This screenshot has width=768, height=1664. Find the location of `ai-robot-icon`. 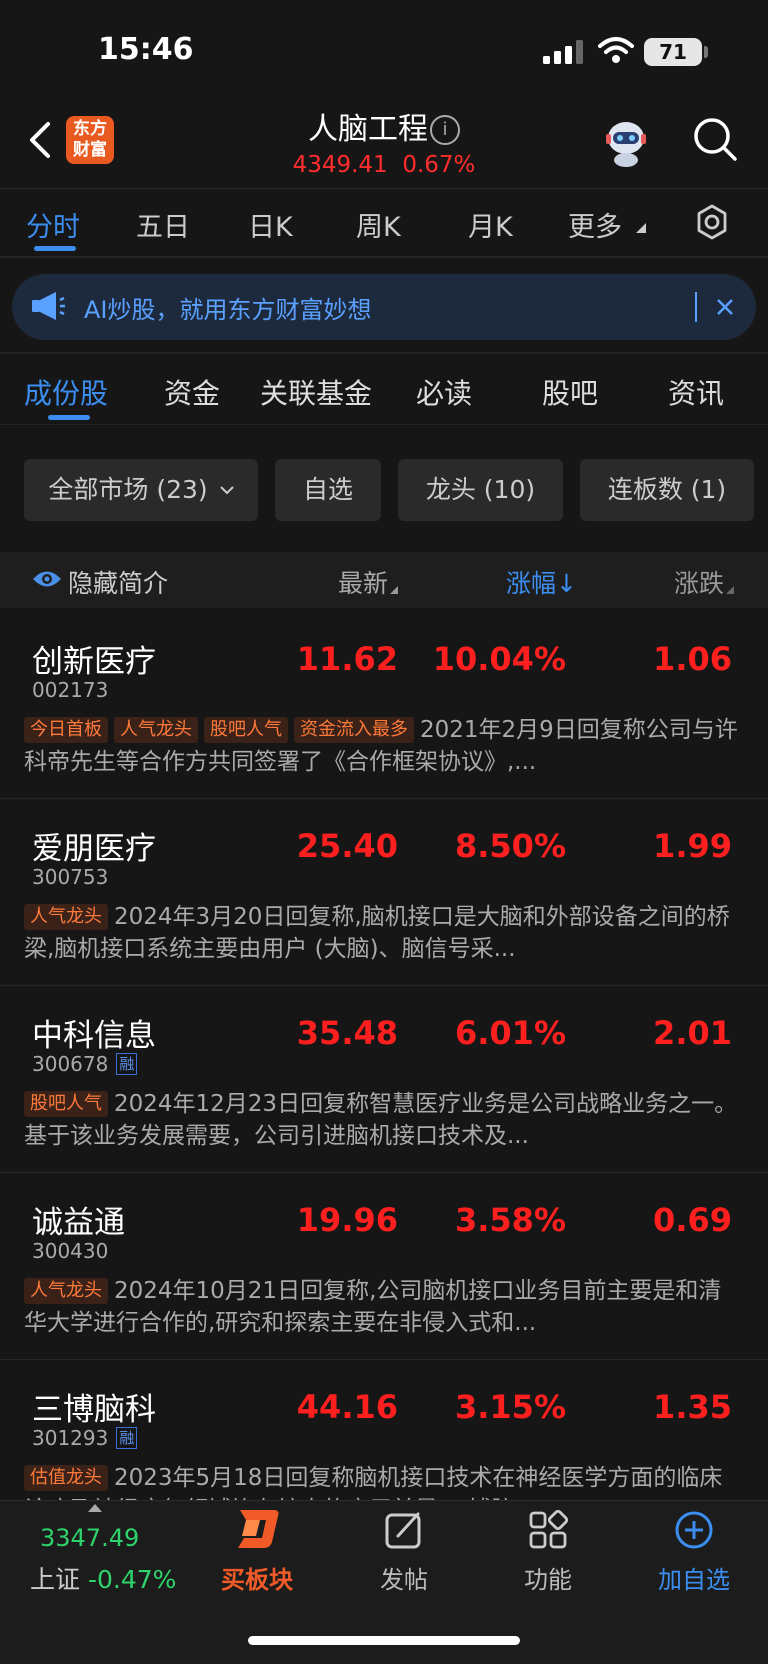

ai-robot-icon is located at coordinates (626, 143).